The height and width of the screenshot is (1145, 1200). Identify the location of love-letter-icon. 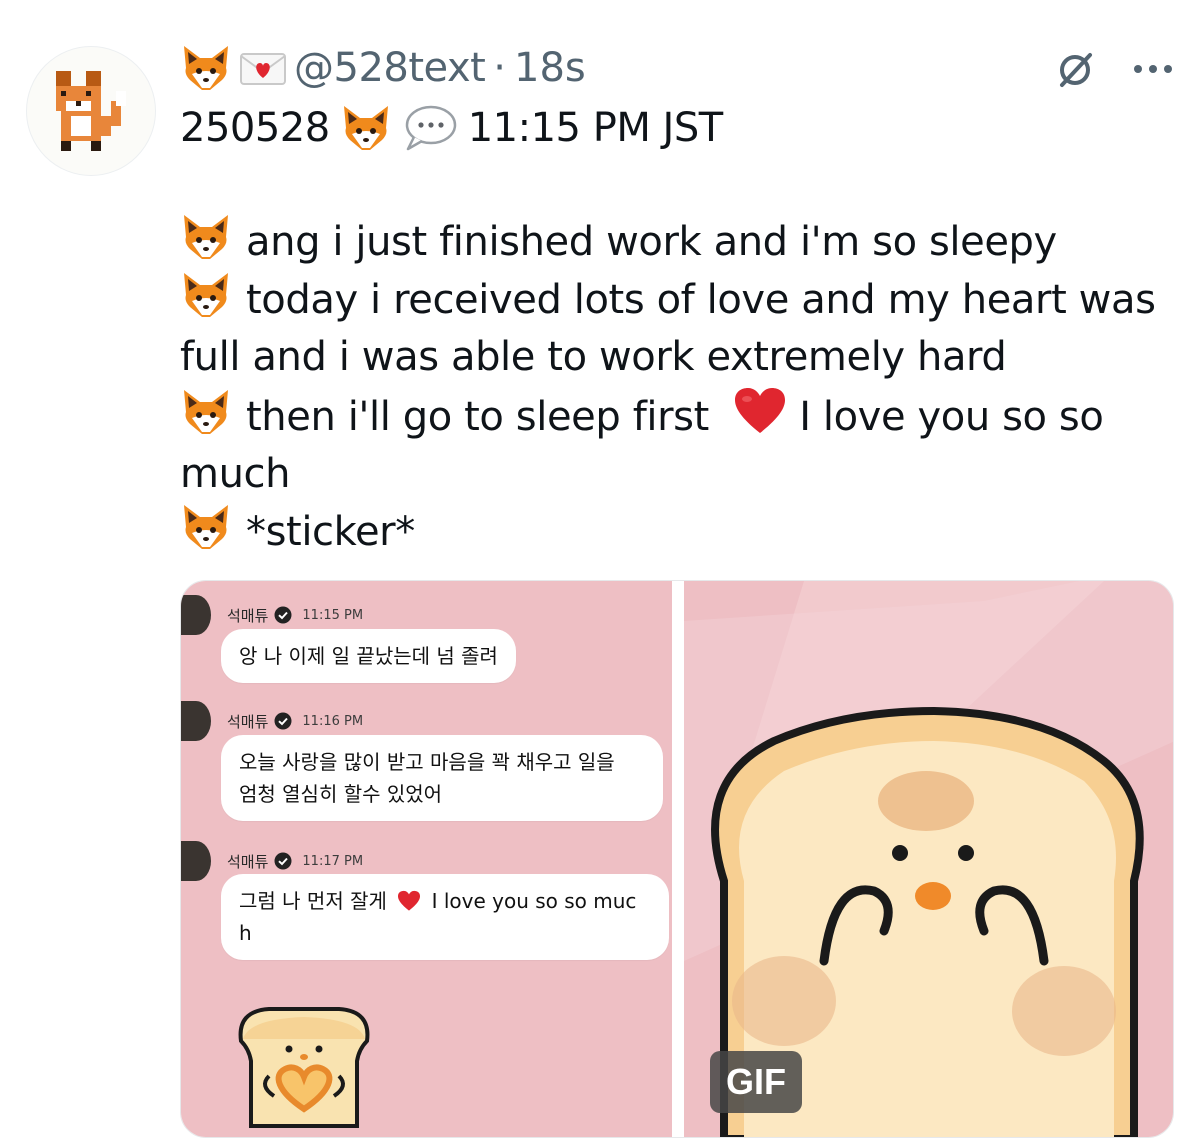
(263, 68).